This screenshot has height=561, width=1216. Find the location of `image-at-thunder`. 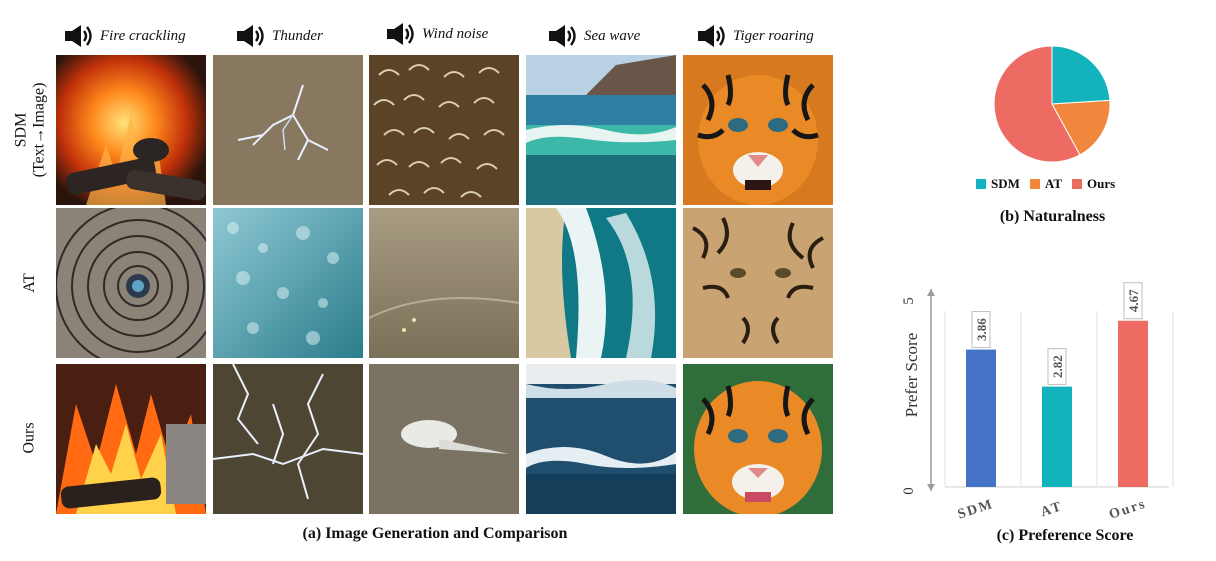

image-at-thunder is located at coordinates (288, 283).